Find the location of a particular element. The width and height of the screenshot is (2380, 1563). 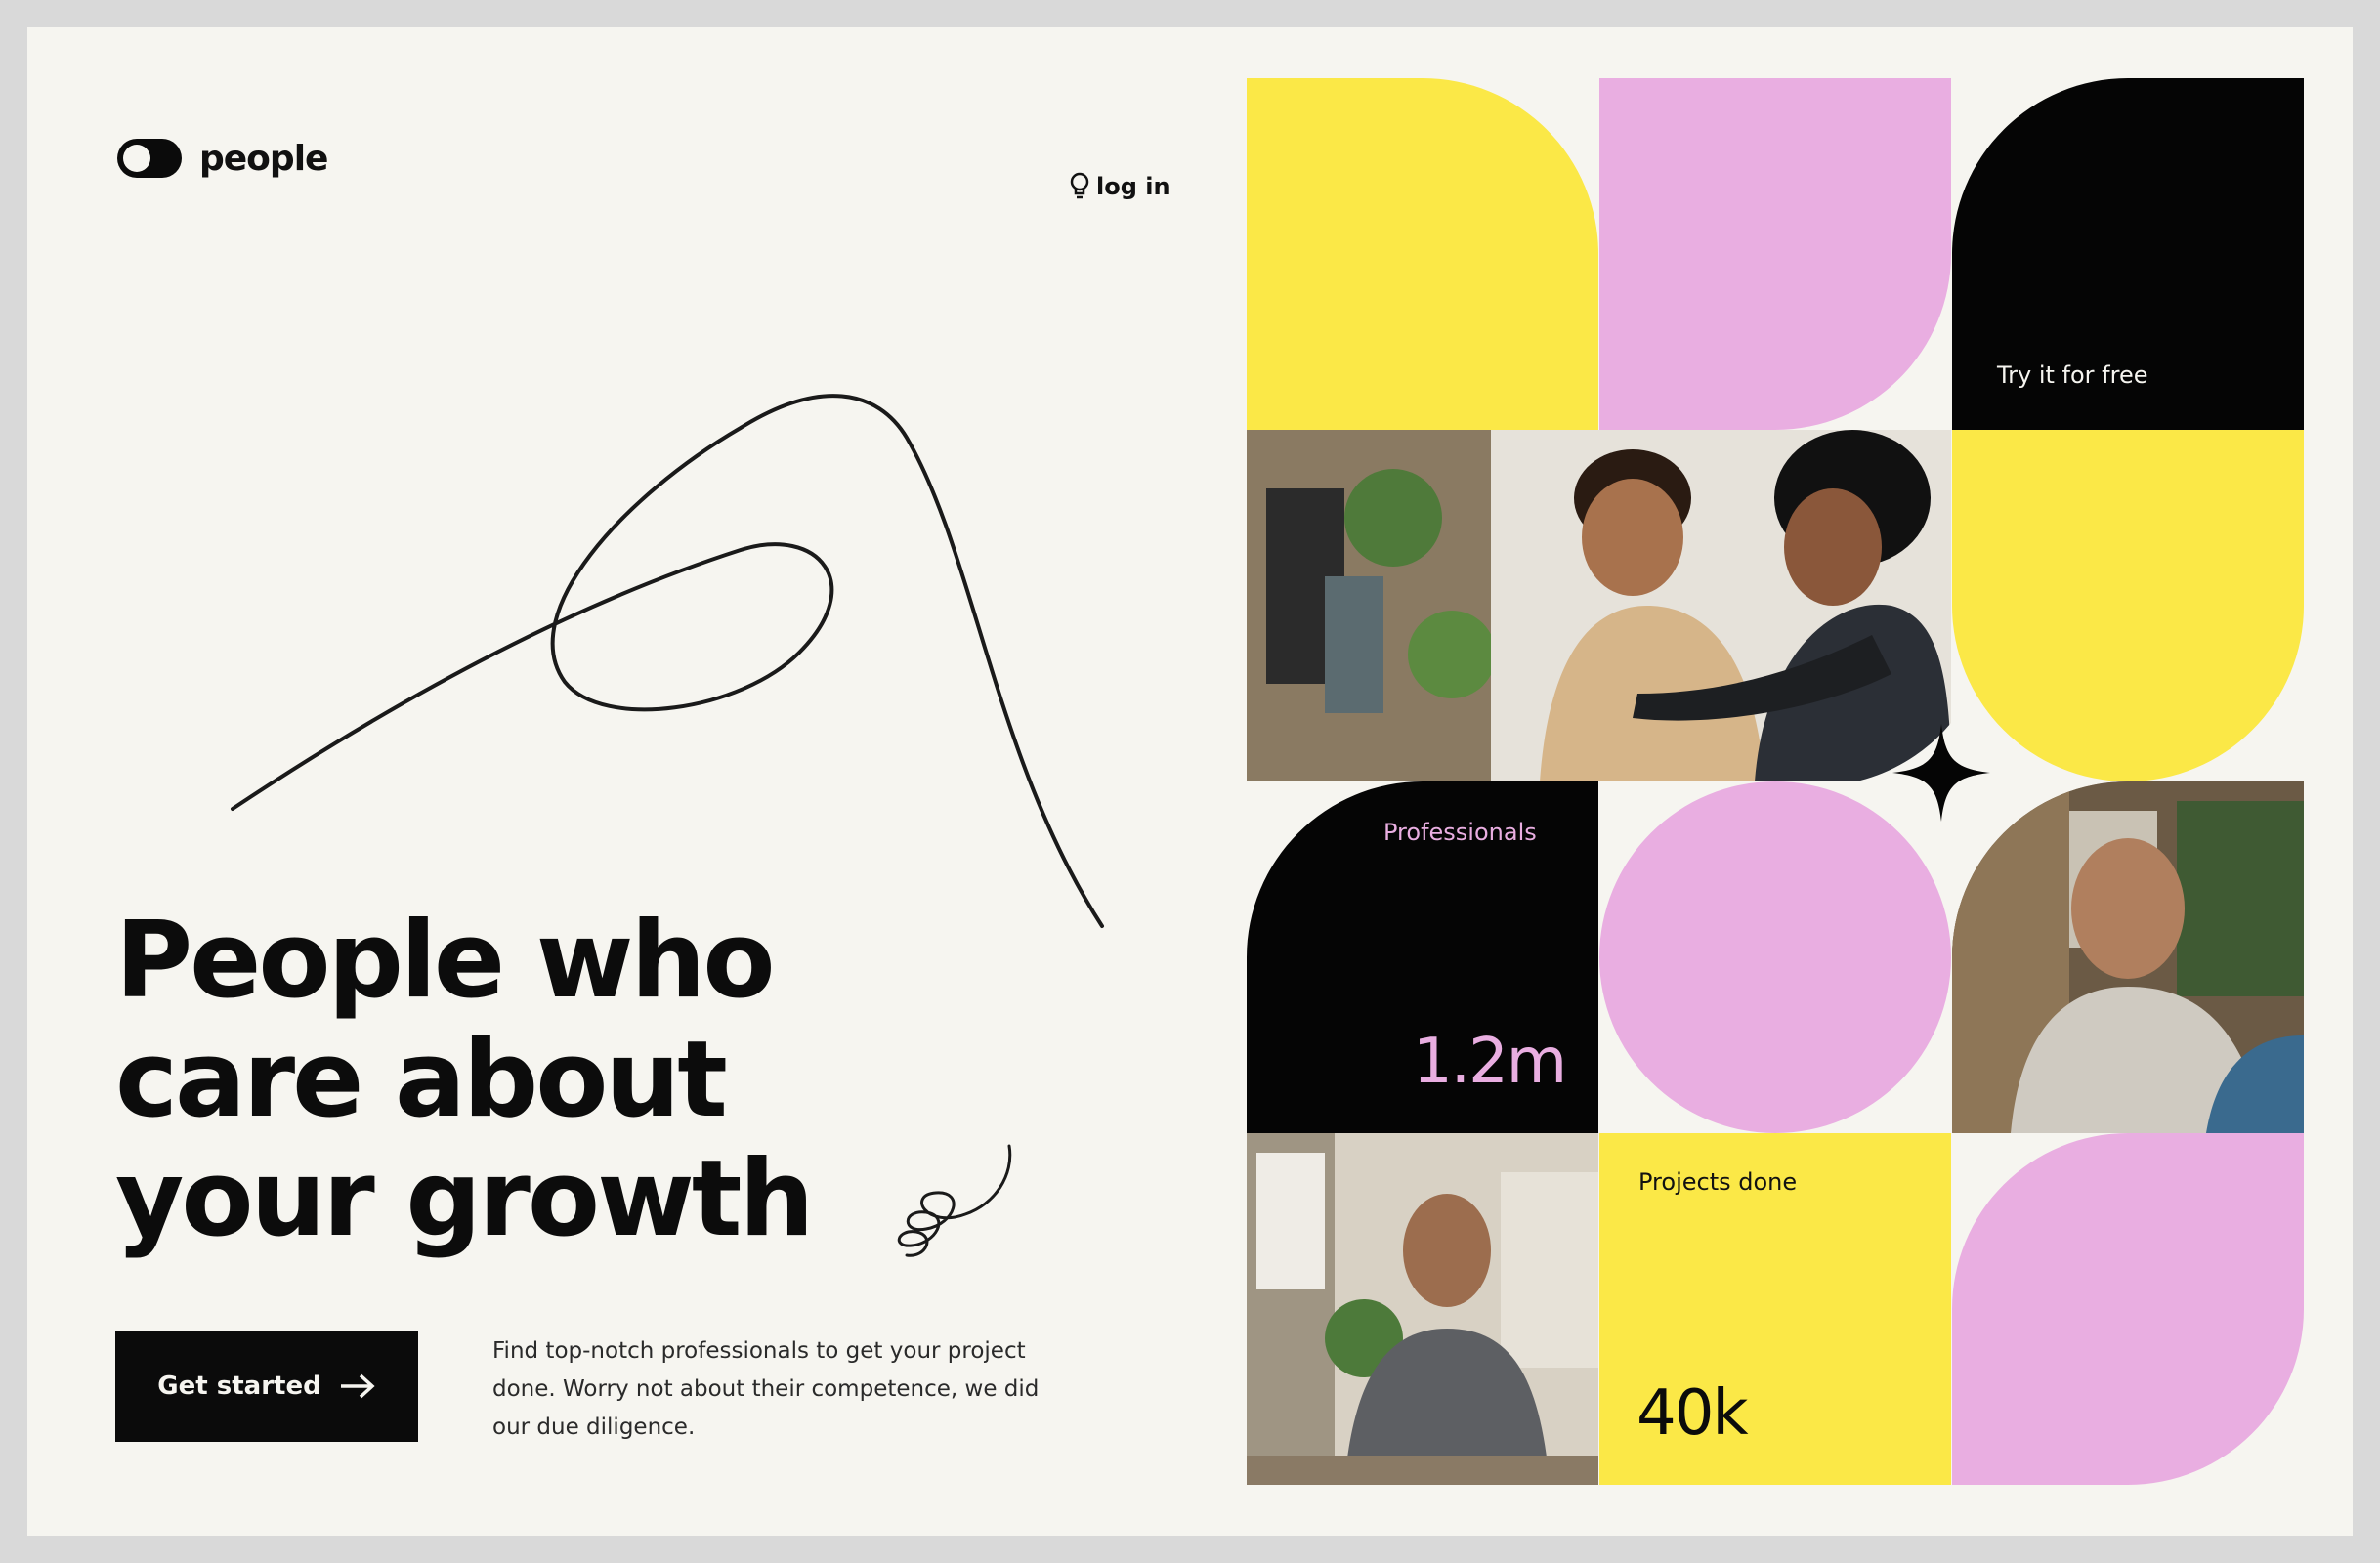

smiling-woman-photo is located at coordinates (2128, 957).